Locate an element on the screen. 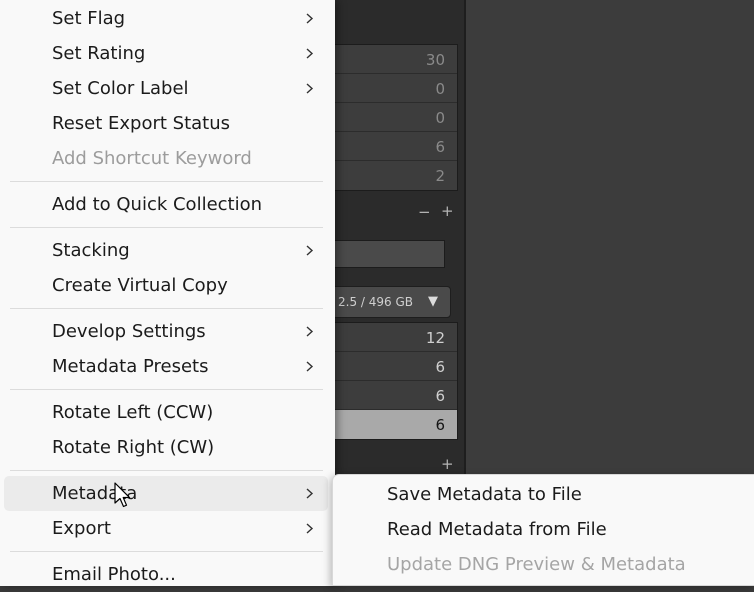 The image size is (754, 592). menu-item-label: Set Color Label is located at coordinates (120, 88).